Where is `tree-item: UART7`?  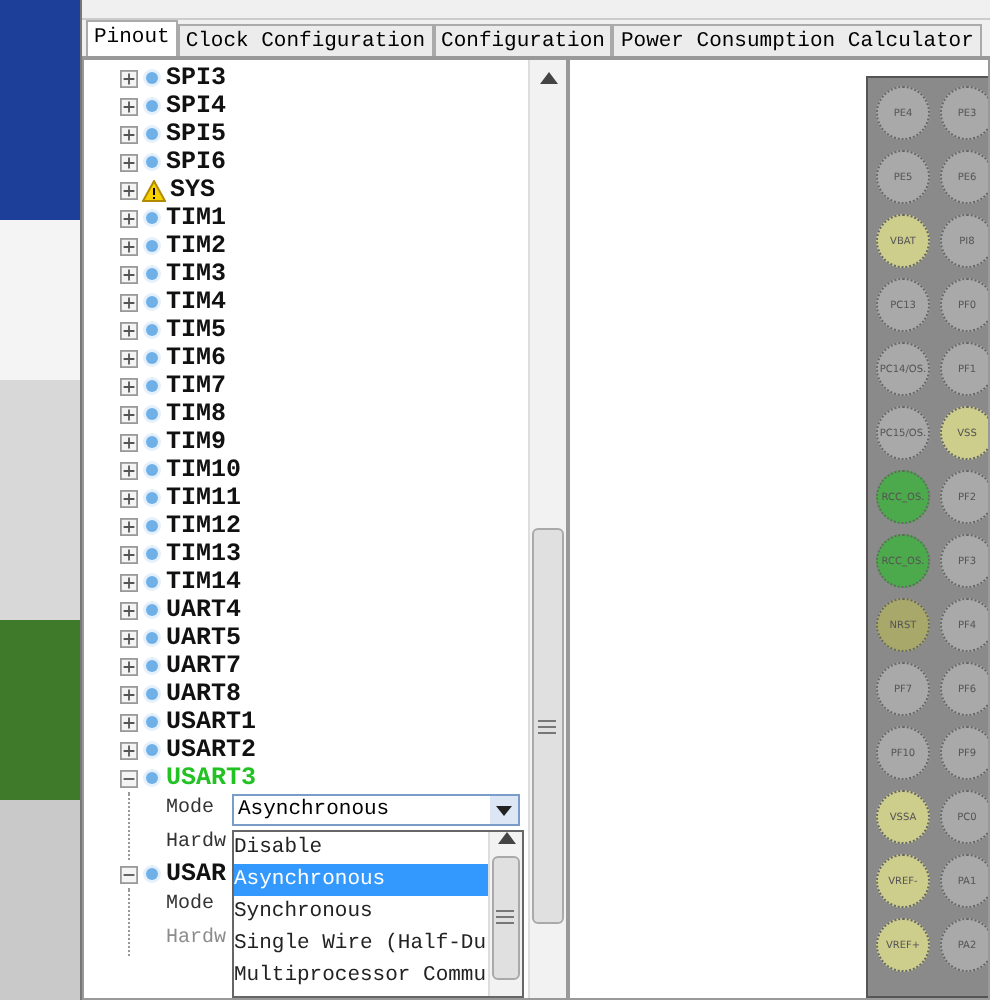
tree-item: UART7 is located at coordinates (204, 666).